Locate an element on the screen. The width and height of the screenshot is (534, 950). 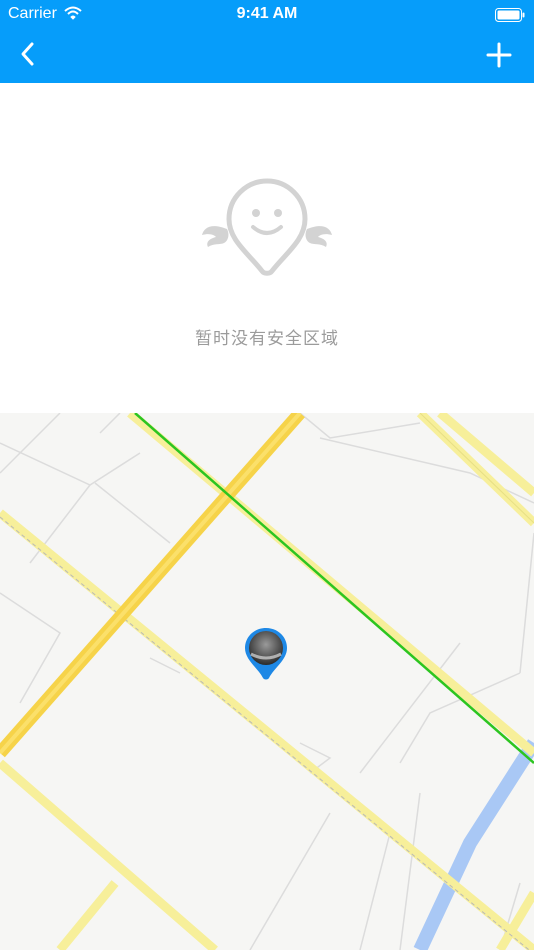
back-button is located at coordinates (29, 55).